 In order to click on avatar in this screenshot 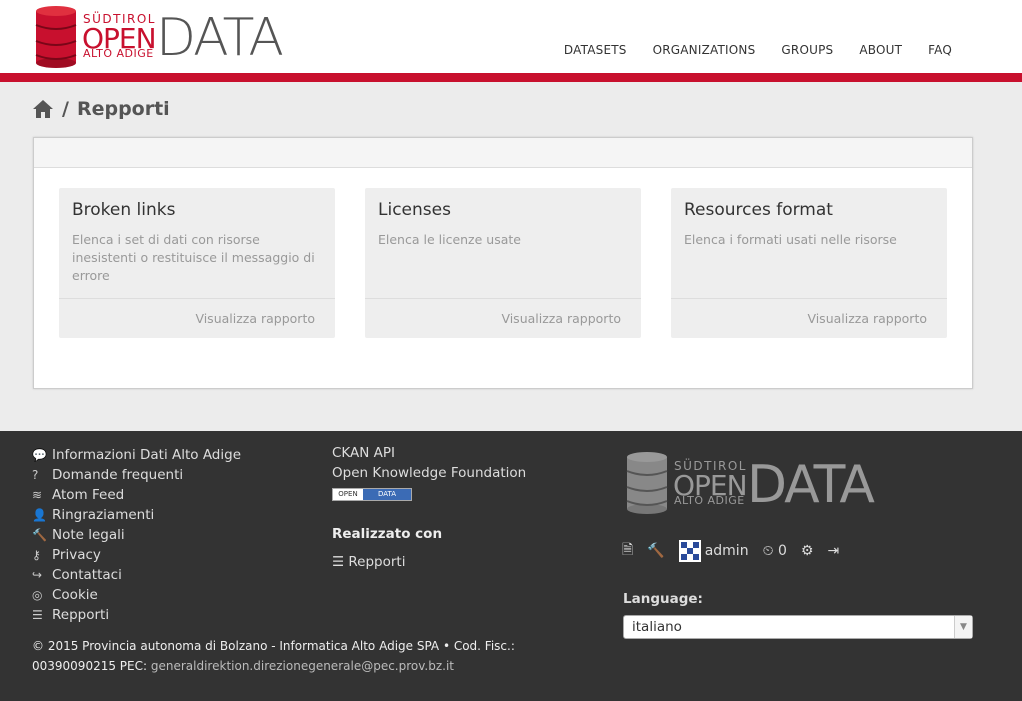, I will do `click(689, 551)`.